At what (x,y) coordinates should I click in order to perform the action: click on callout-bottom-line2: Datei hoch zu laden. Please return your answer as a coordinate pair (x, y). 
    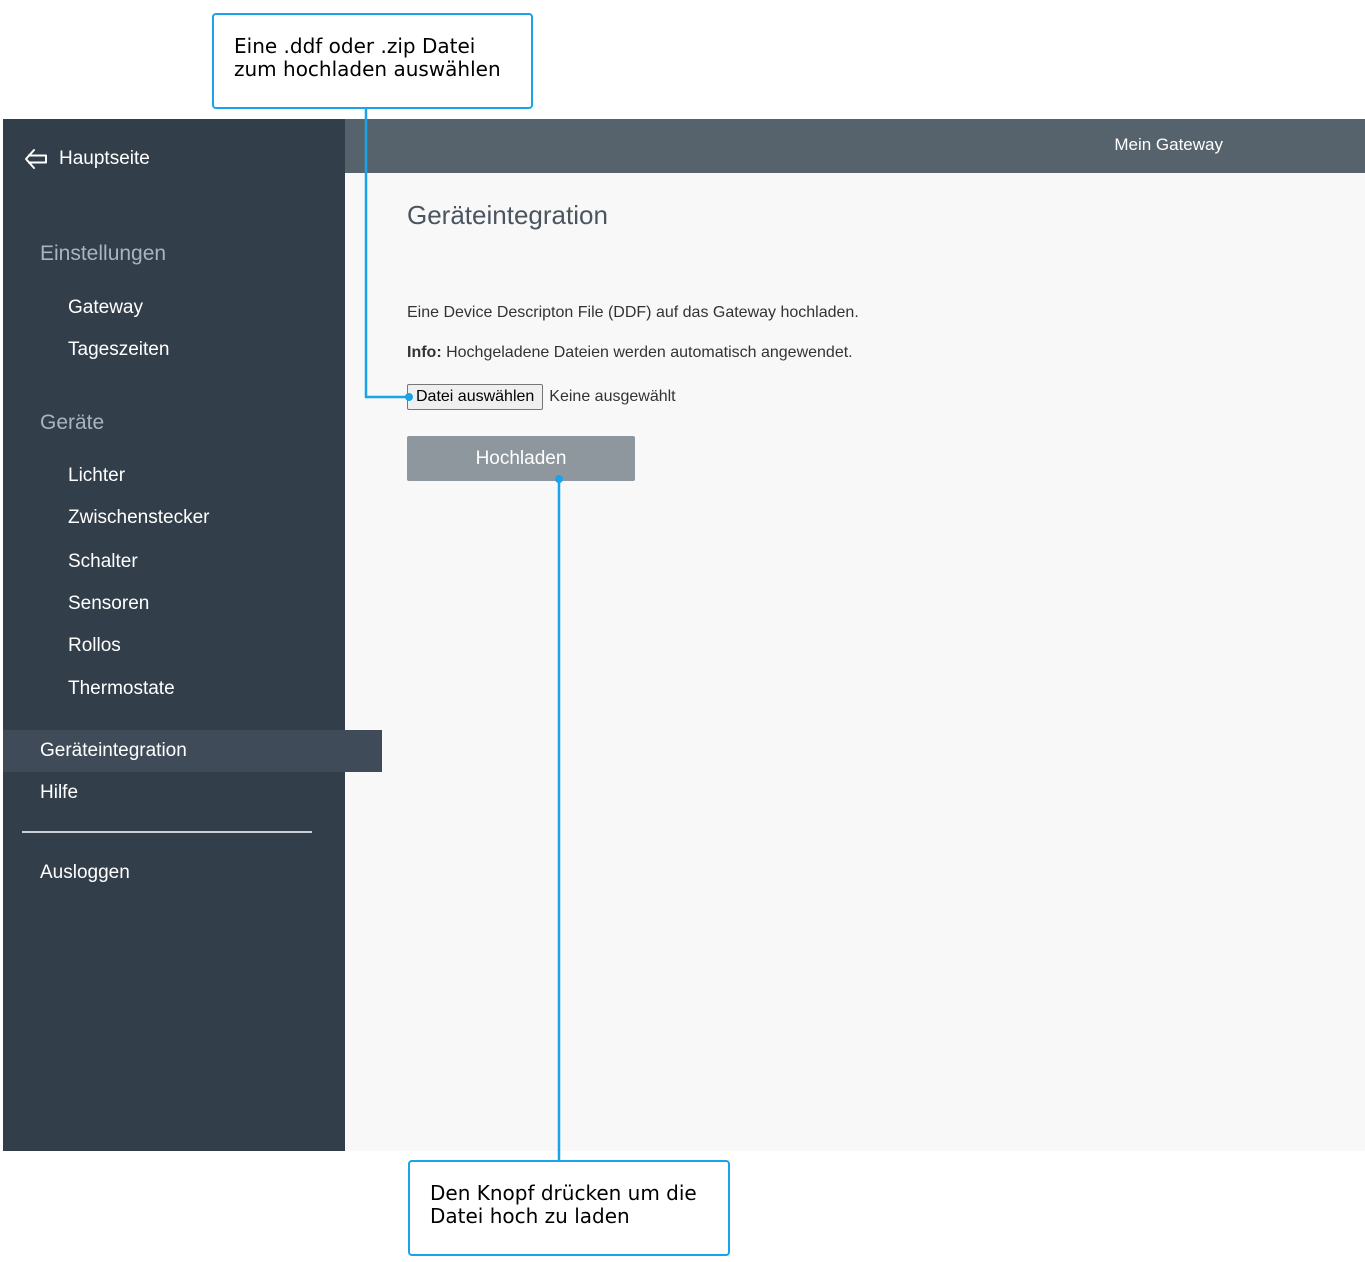
    Looking at the image, I should click on (530, 1216).